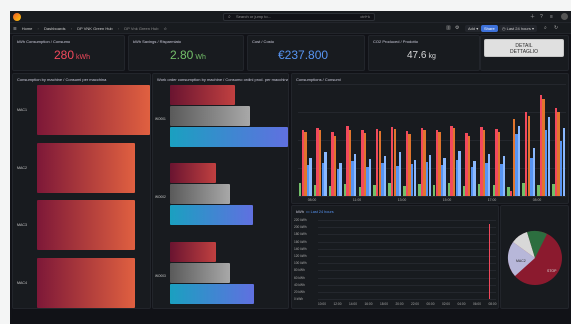 This screenshot has width=571, height=324. What do you see at coordinates (200, 57) in the screenshot?
I see `stat-unit: Wh` at bounding box center [200, 57].